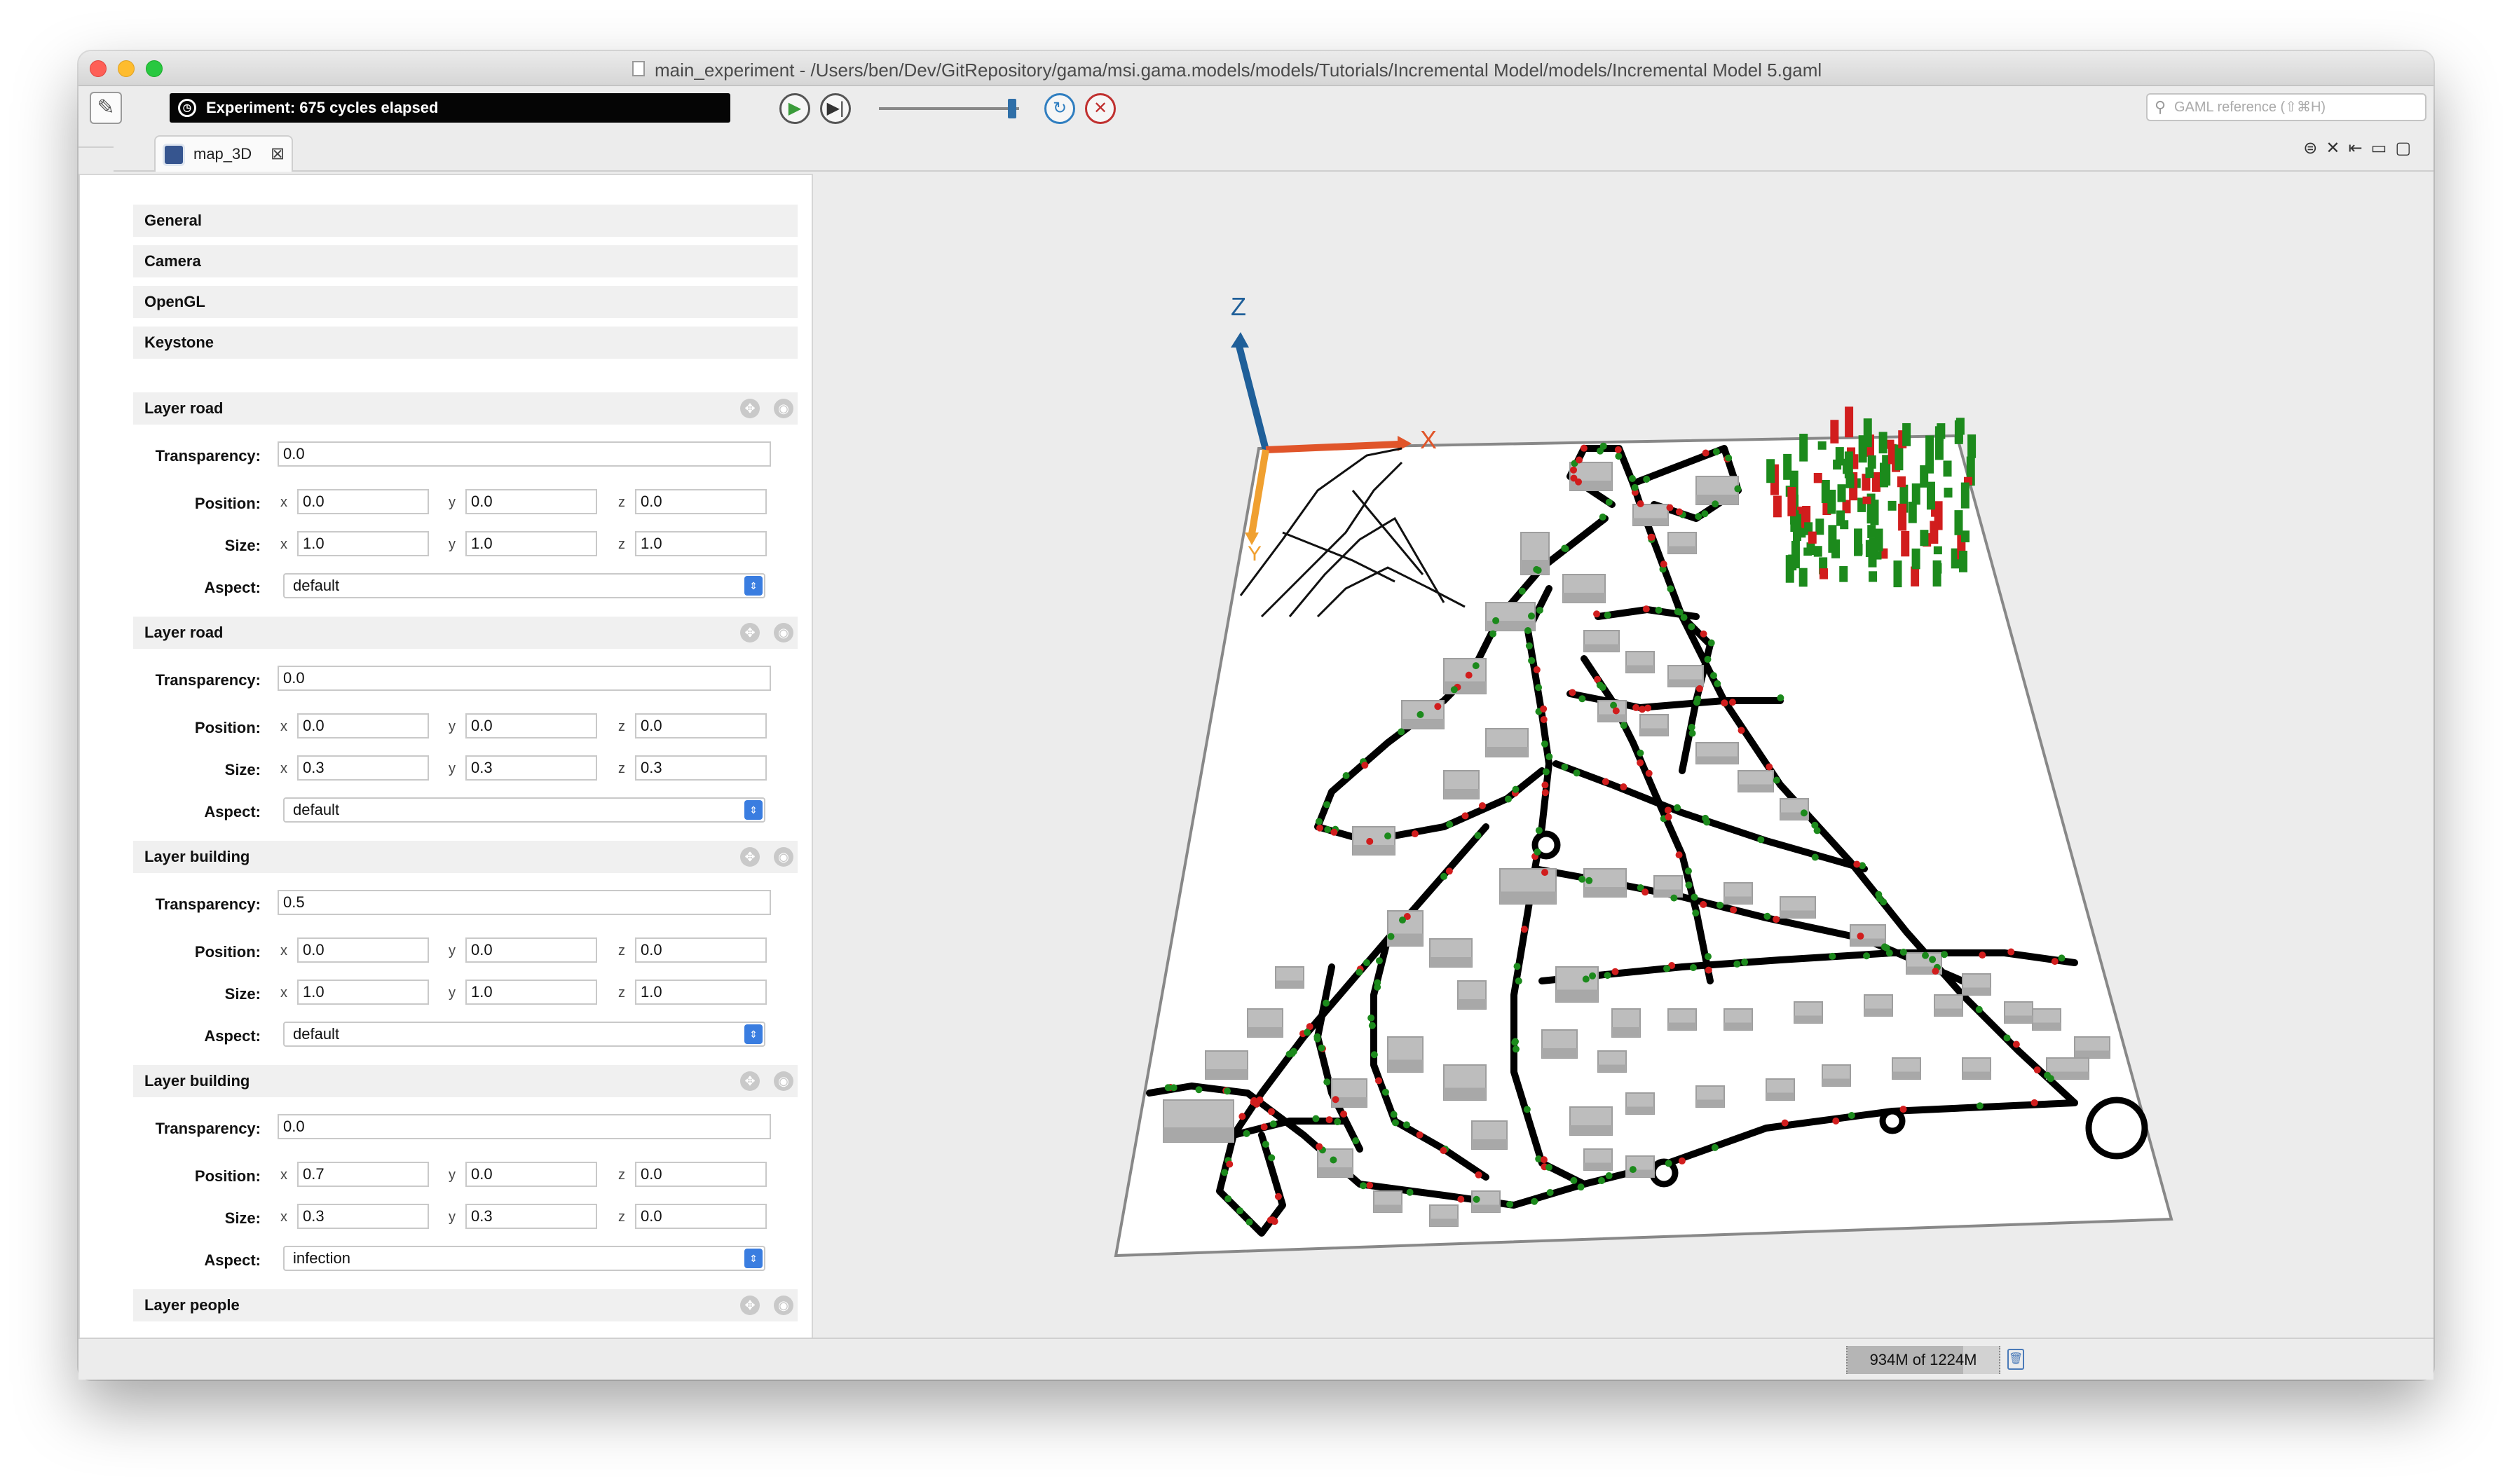 The image size is (2512, 1484). What do you see at coordinates (154, 68) in the screenshot?
I see `zoom-window-button` at bounding box center [154, 68].